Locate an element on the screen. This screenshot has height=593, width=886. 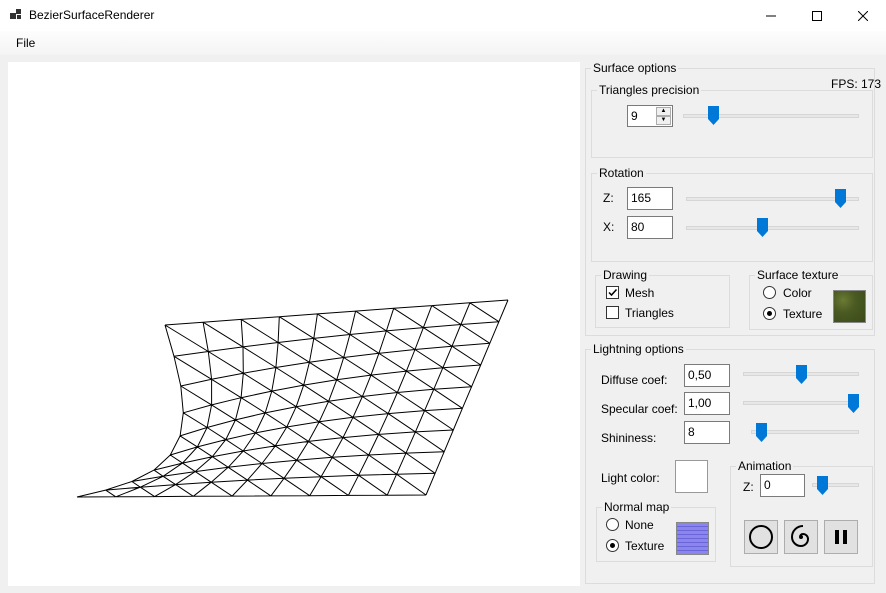
normal-map-none-radio is located at coordinates (612, 524).